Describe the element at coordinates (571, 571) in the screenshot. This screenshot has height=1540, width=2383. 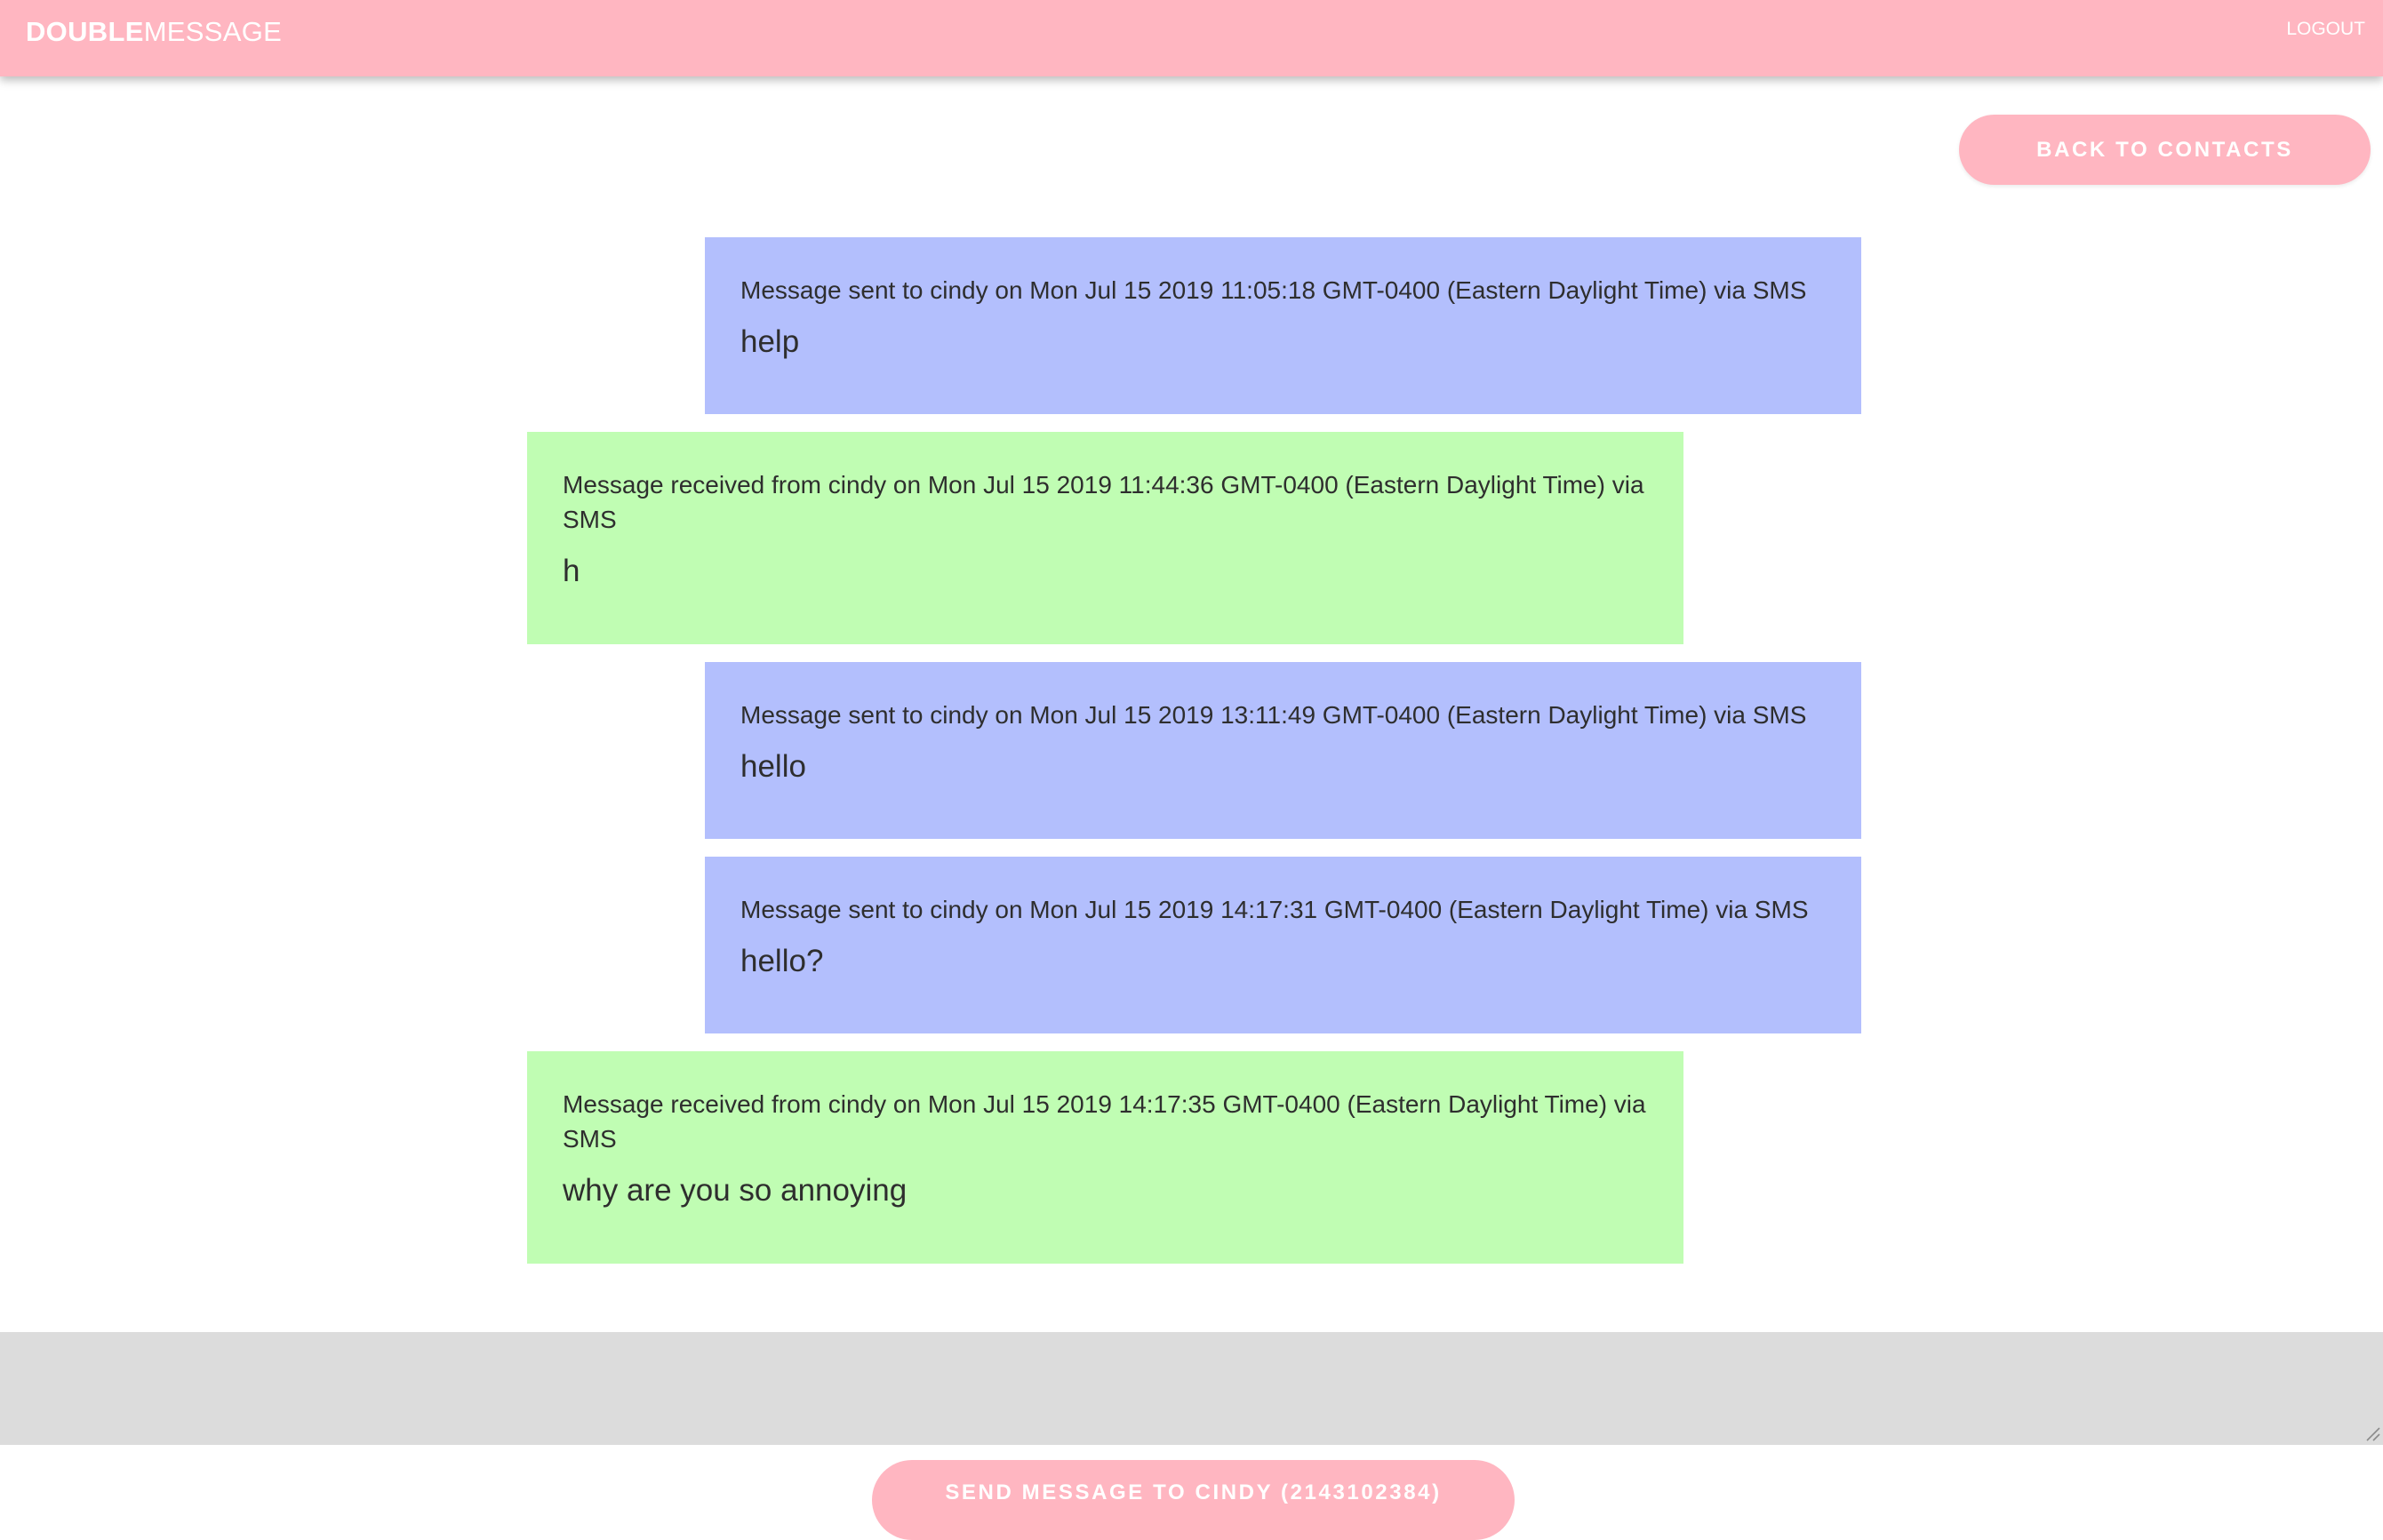
I see `message-body: h` at that location.